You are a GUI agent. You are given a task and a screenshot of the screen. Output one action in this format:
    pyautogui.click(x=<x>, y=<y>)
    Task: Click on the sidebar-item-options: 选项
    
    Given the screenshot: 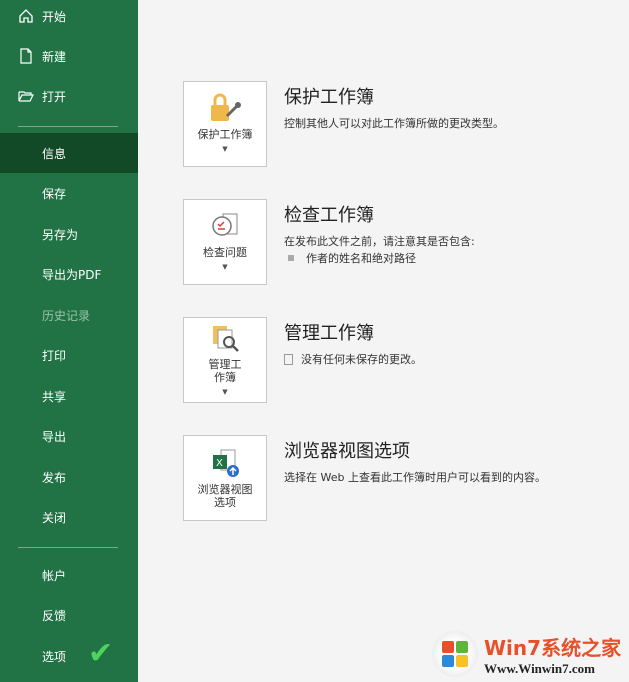 What is the action you would take?
    pyautogui.click(x=69, y=656)
    